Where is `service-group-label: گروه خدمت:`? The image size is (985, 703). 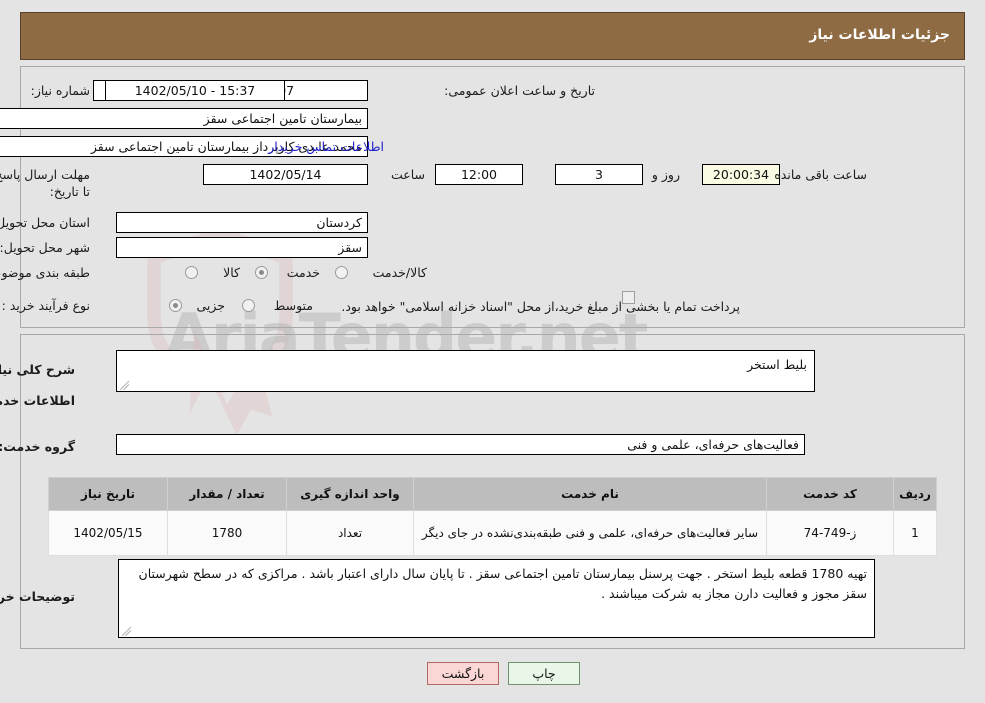
service-group-label: گروه خدمت: is located at coordinates (37, 446).